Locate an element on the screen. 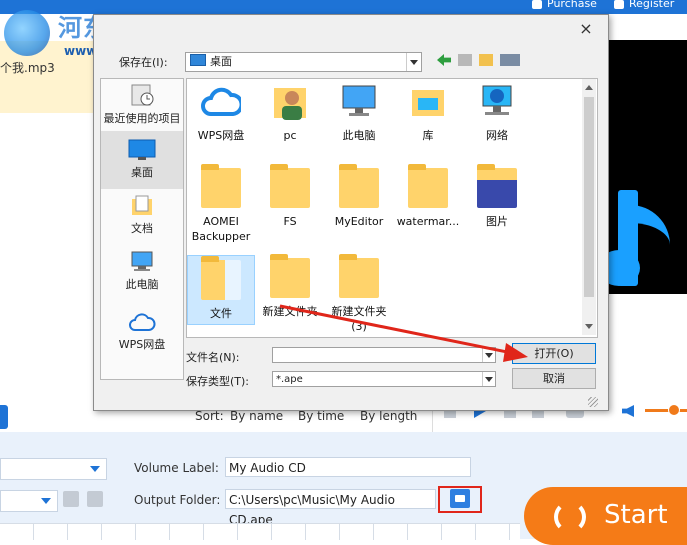 Image resolution: width=687 pixels, height=545 pixels. lock-icon is located at coordinates (619, 4).